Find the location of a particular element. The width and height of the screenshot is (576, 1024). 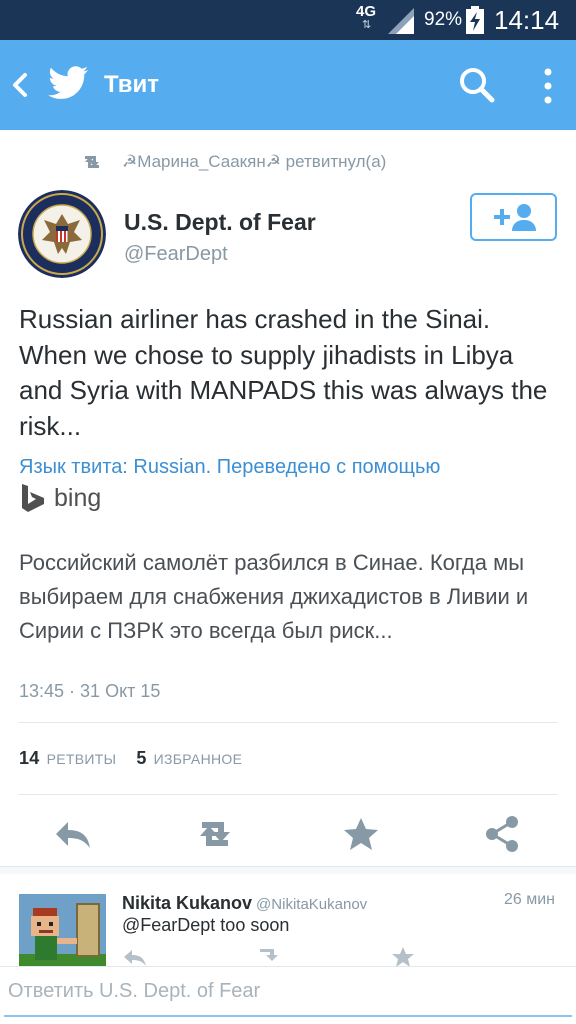

clock: 14:14 is located at coordinates (527, 20).